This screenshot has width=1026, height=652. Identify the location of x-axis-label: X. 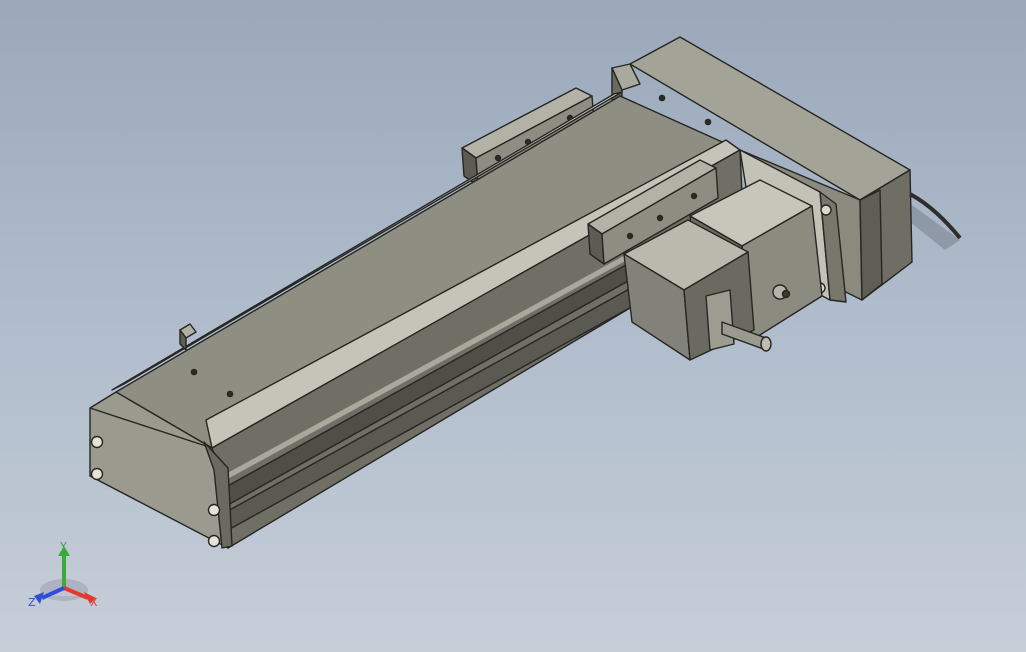
(94, 602).